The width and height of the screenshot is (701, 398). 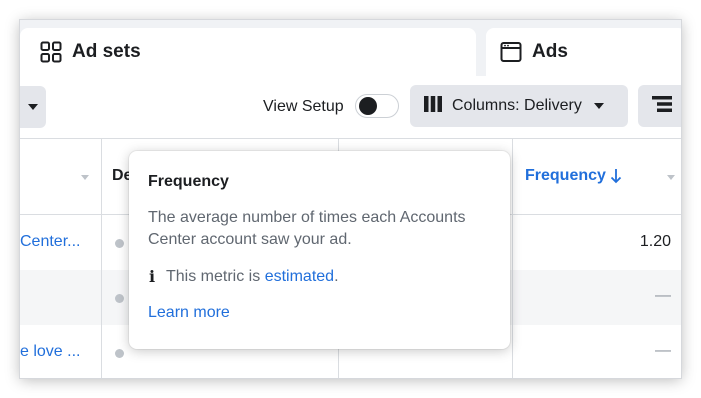 I want to click on tab-ads: Ads, so click(x=583, y=52).